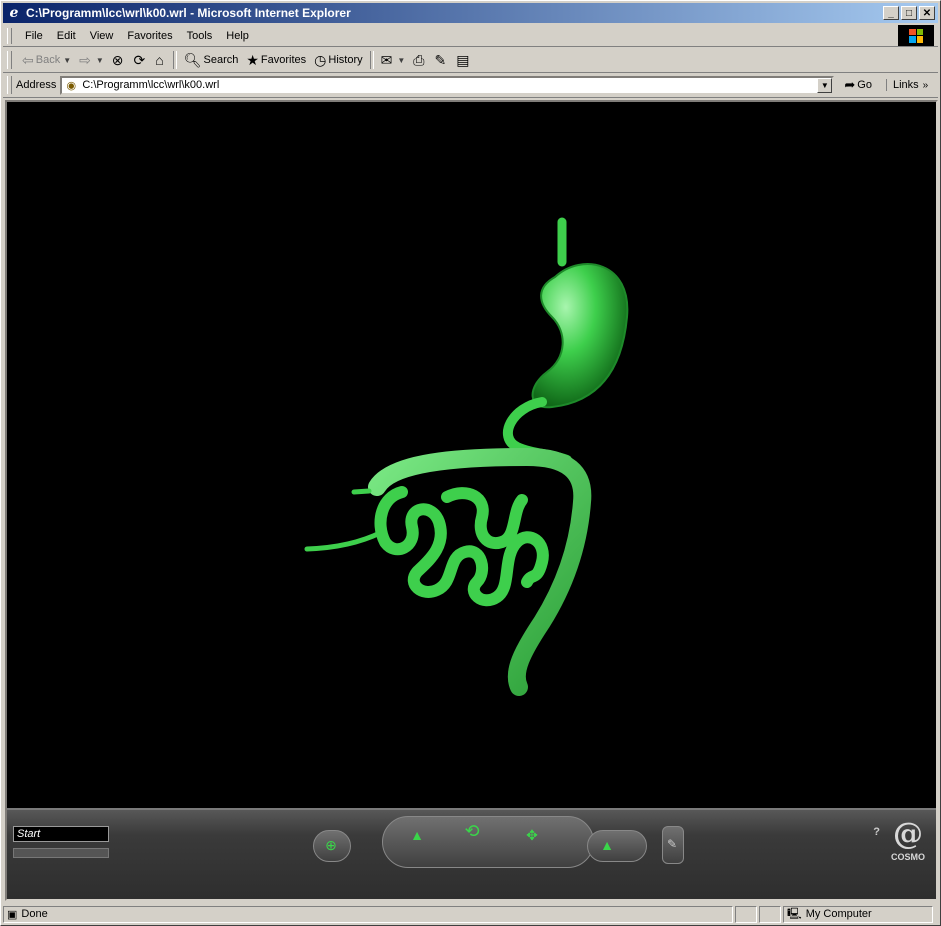 This screenshot has height=926, width=941. I want to click on menu-help: Help, so click(237, 36).